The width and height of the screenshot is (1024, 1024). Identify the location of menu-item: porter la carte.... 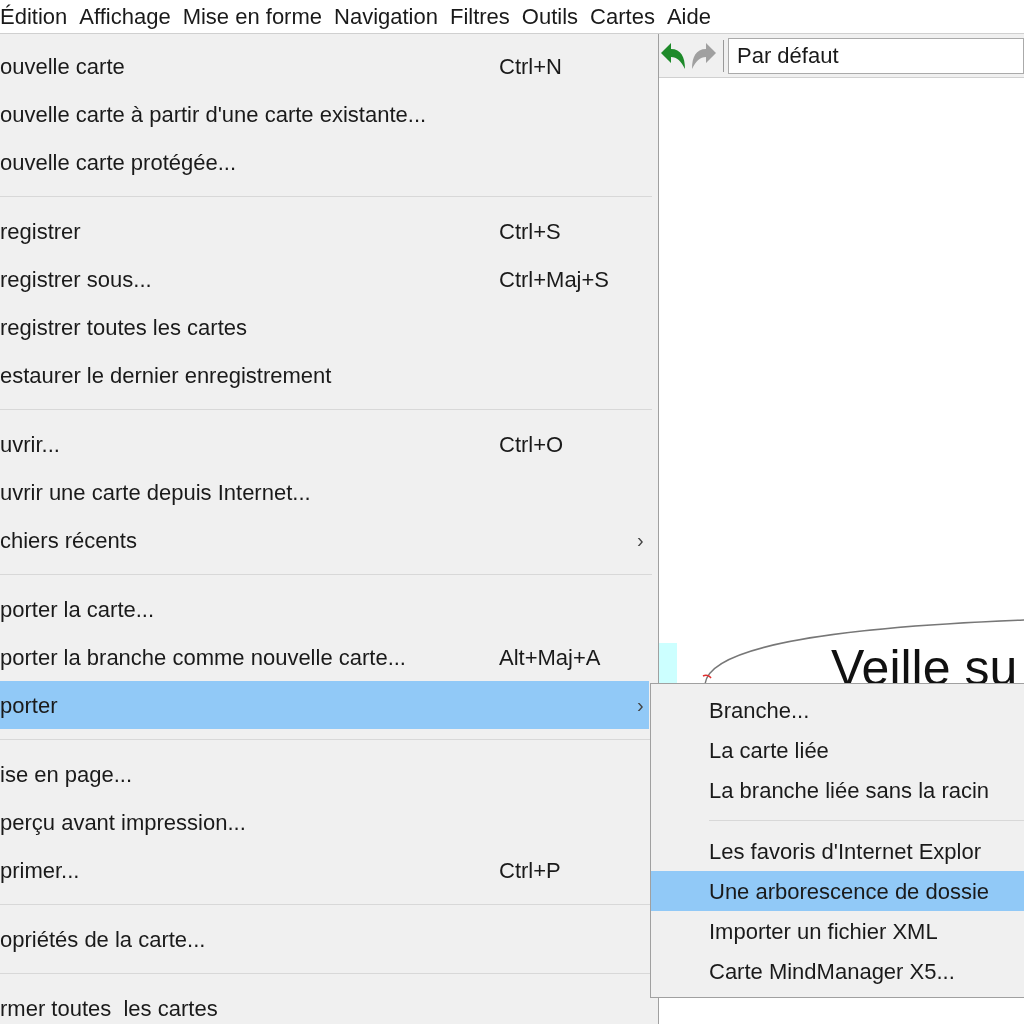
(324, 609).